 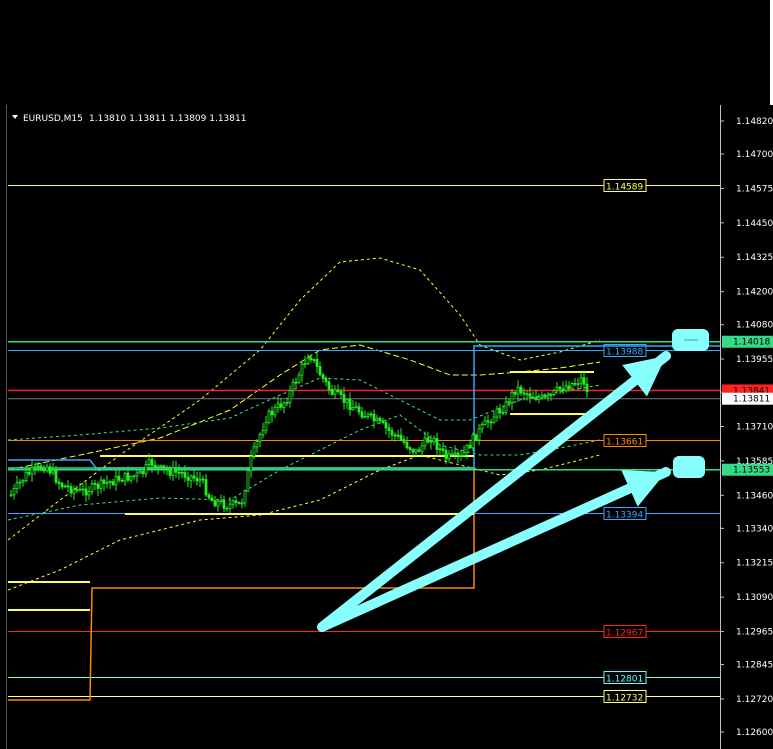 What do you see at coordinates (624, 699) in the screenshot?
I see `level-tag-label: 1.12732` at bounding box center [624, 699].